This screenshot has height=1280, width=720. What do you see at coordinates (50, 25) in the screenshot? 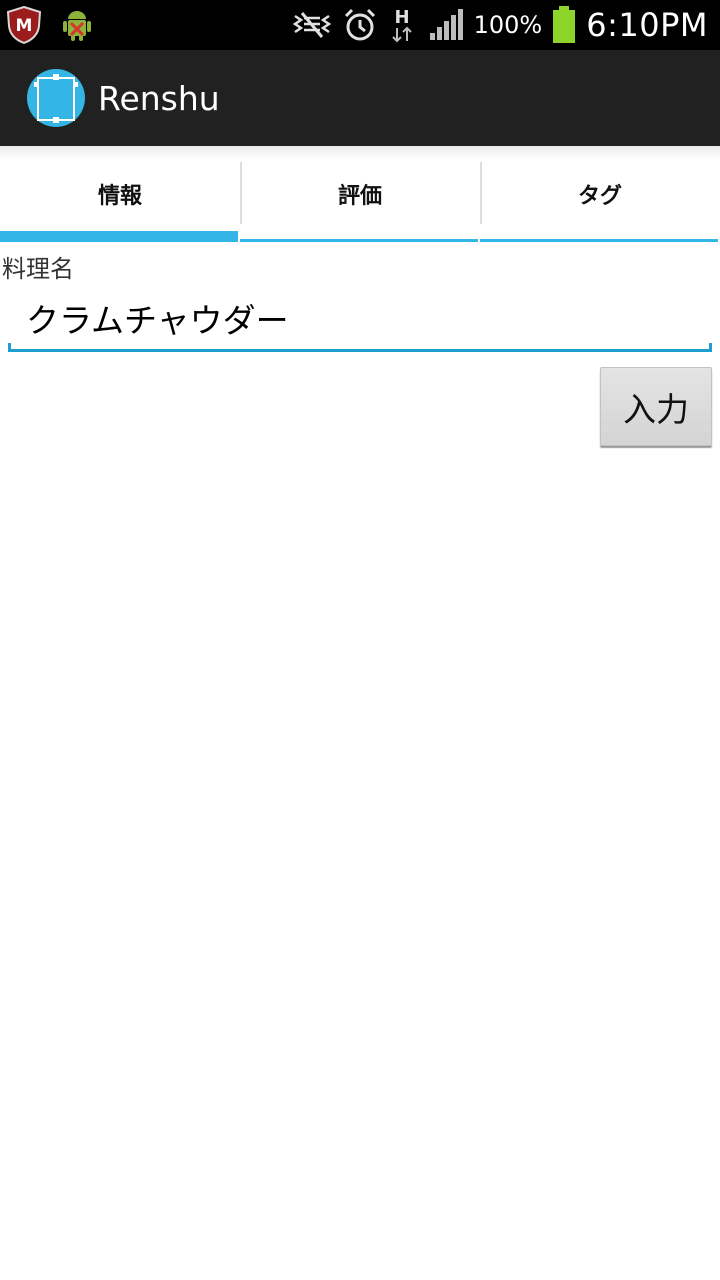
I see `notification-icons: M` at bounding box center [50, 25].